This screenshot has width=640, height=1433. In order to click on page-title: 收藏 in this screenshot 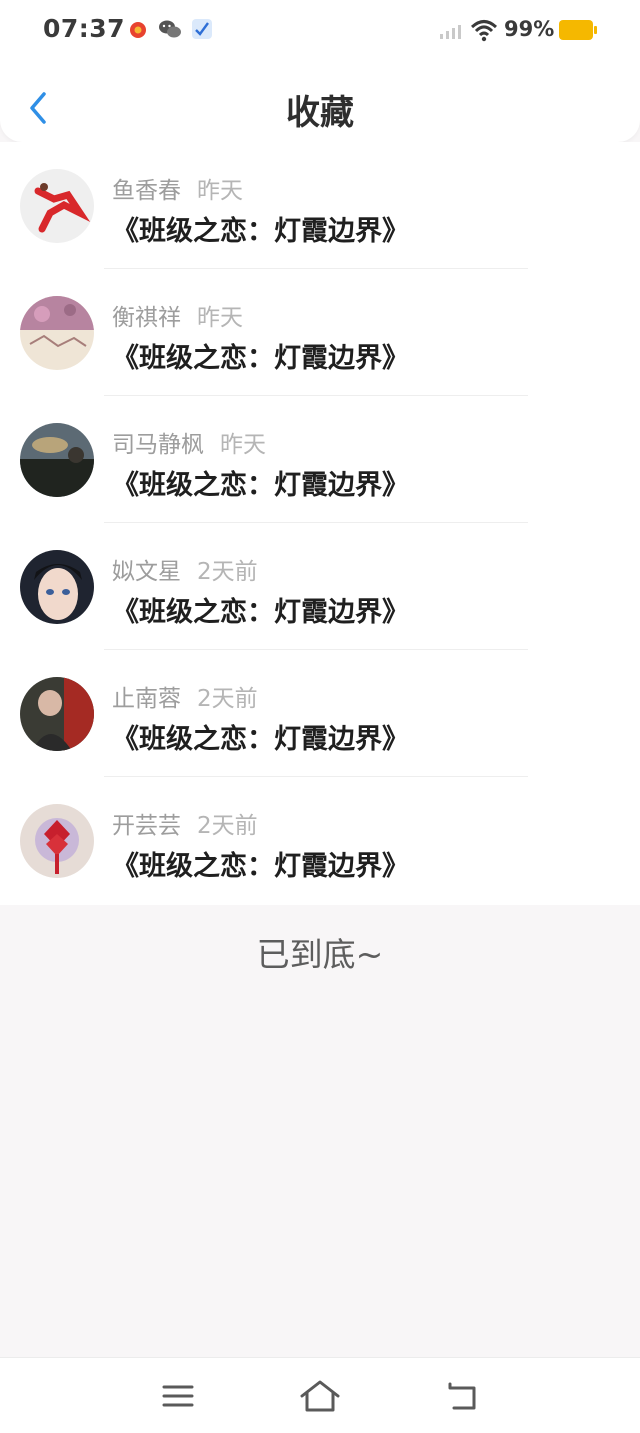, I will do `click(320, 113)`.